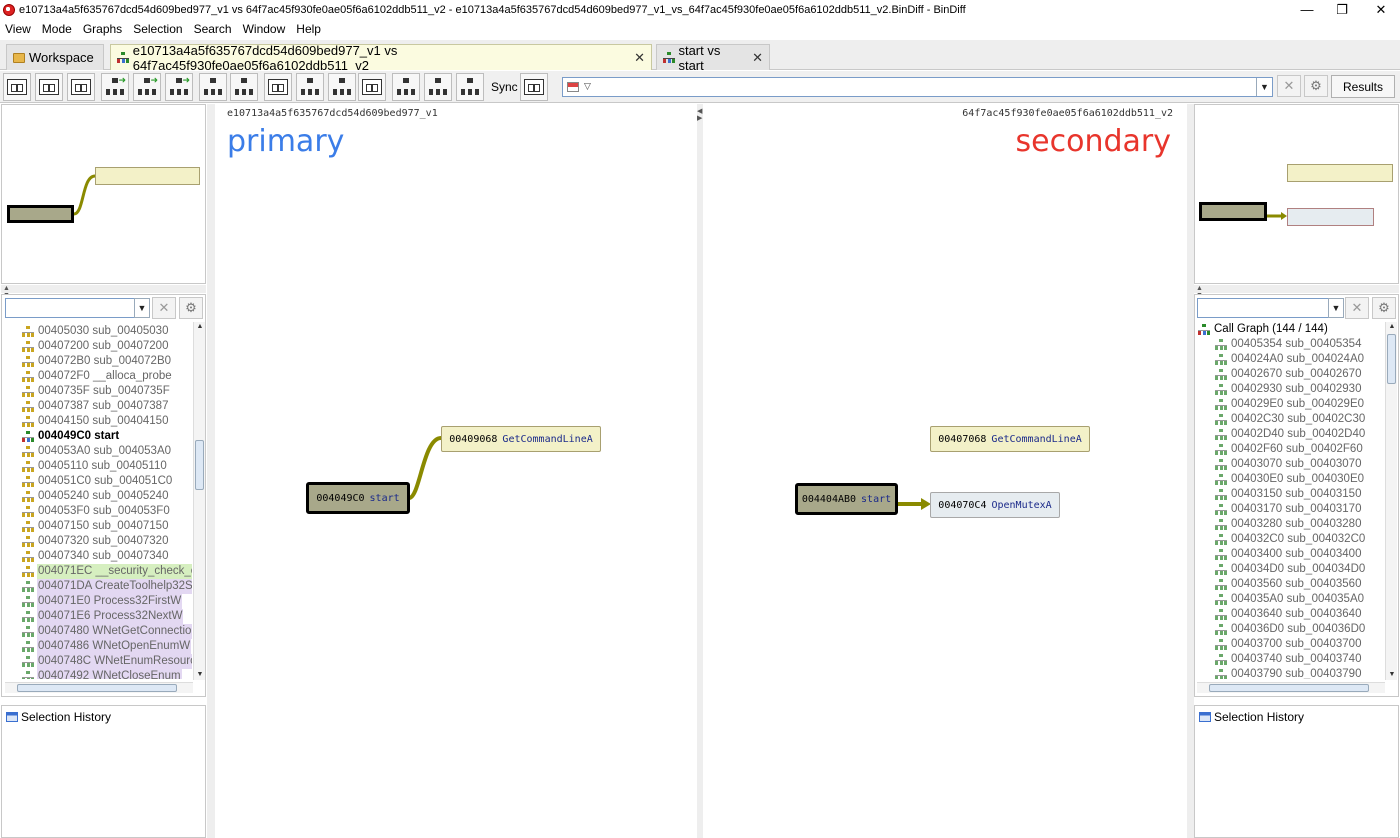 This screenshot has height=838, width=1400. I want to click on function-list-item: 00402D40 sub_00402D40, so click(1300, 434).